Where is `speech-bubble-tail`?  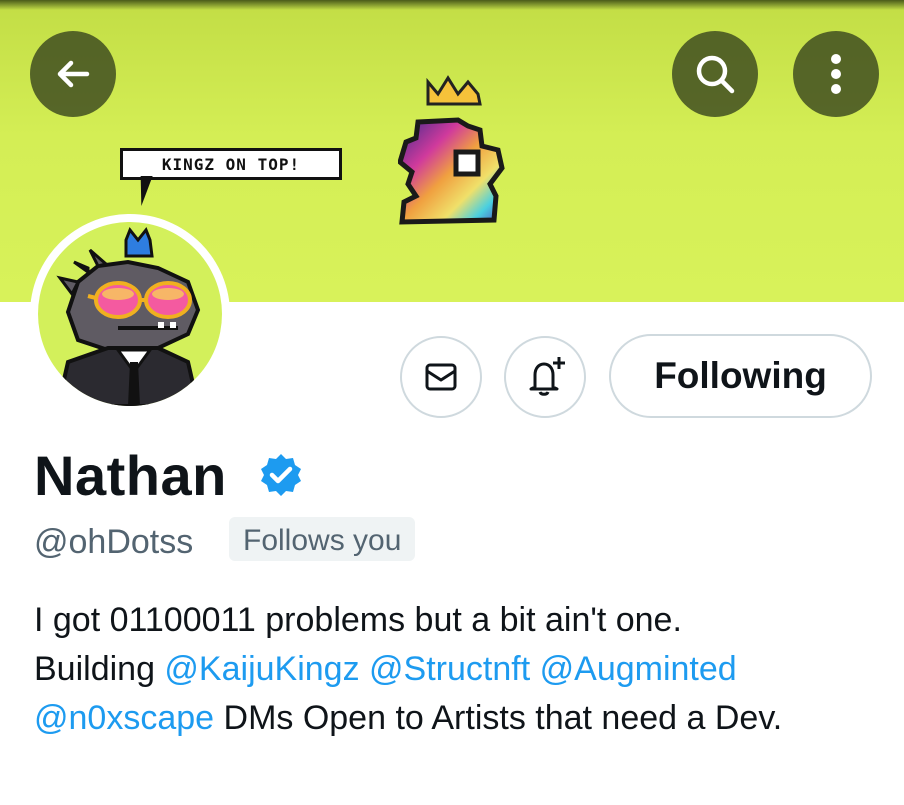 speech-bubble-tail is located at coordinates (144, 191).